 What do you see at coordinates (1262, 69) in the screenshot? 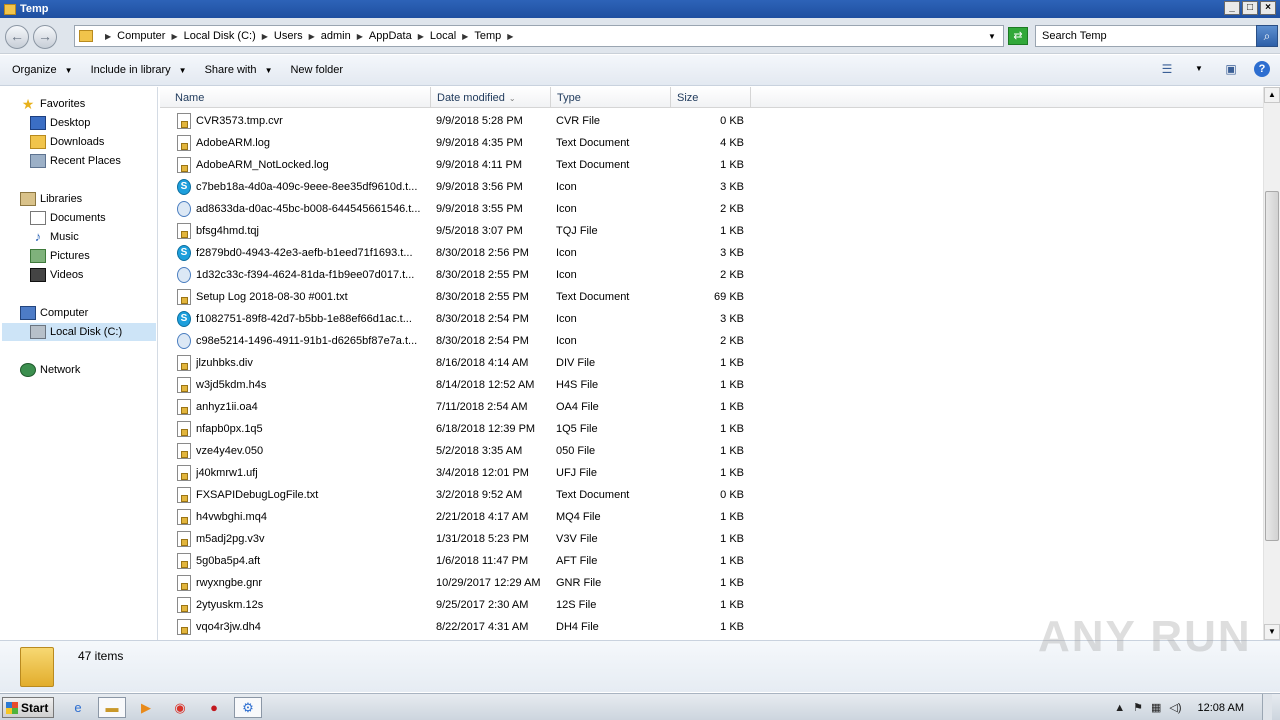
I see `help-icon: ?` at bounding box center [1262, 69].